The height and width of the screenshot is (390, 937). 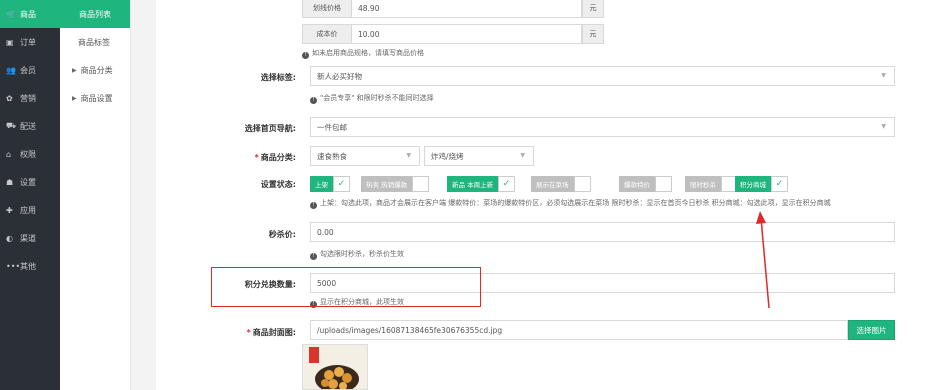 I want to click on status-switch: 积分商城 ✓, so click(x=761, y=184).